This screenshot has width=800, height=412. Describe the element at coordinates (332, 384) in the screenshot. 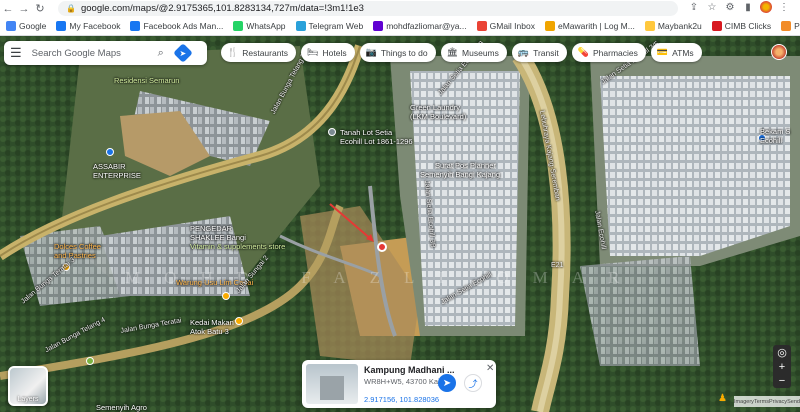

I see `place-photo` at that location.